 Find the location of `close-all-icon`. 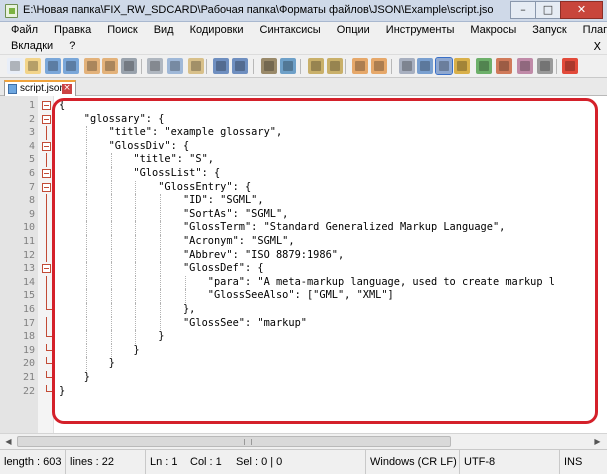

close-all-icon is located at coordinates (110, 66).